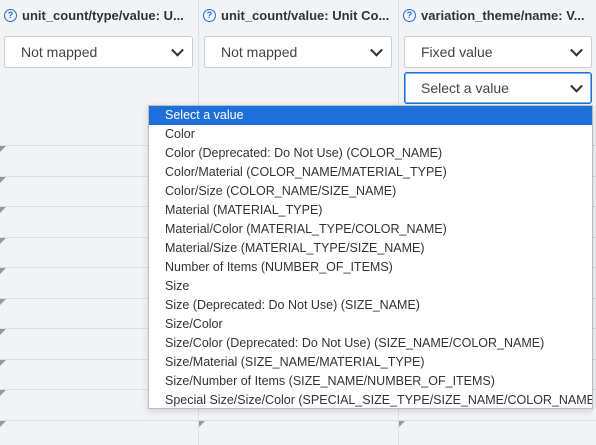  Describe the element at coordinates (370, 324) in the screenshot. I see `dropdown-option: Size/Color` at that location.